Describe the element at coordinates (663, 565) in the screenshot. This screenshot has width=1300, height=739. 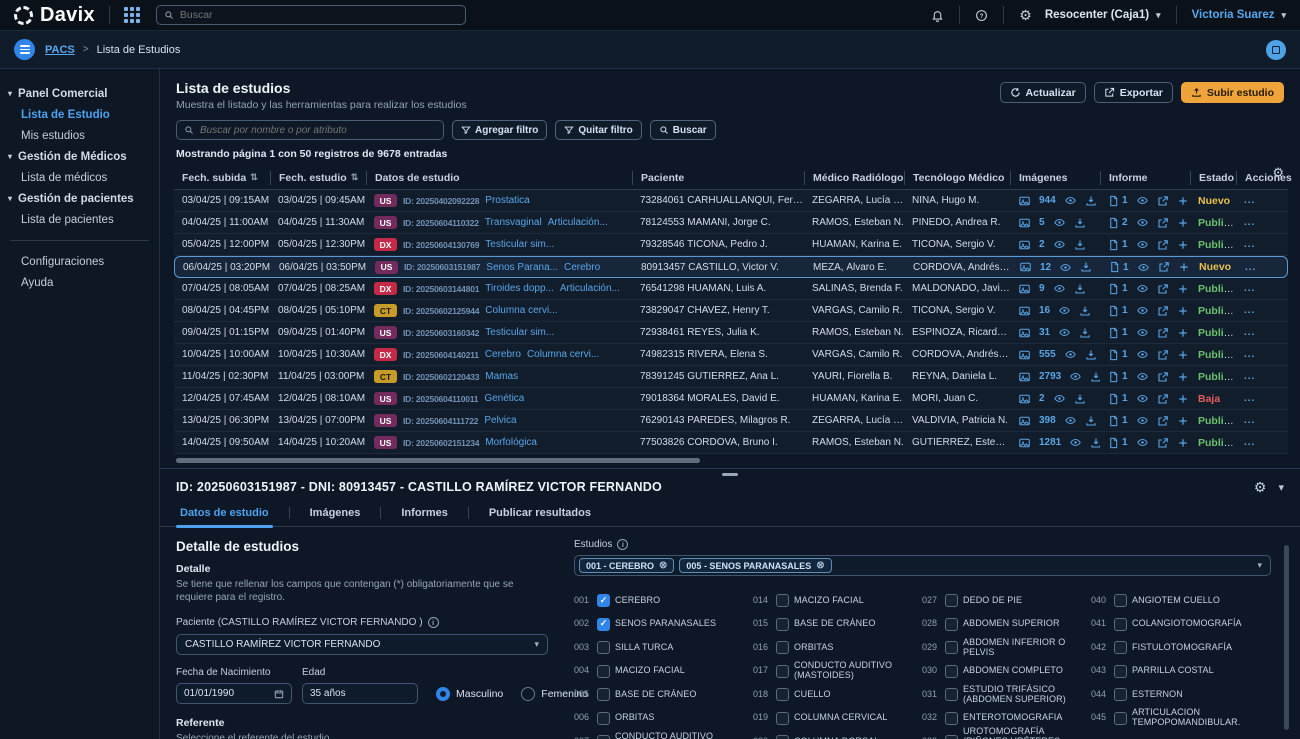
I see `remove-tag-icon: ⊗` at that location.